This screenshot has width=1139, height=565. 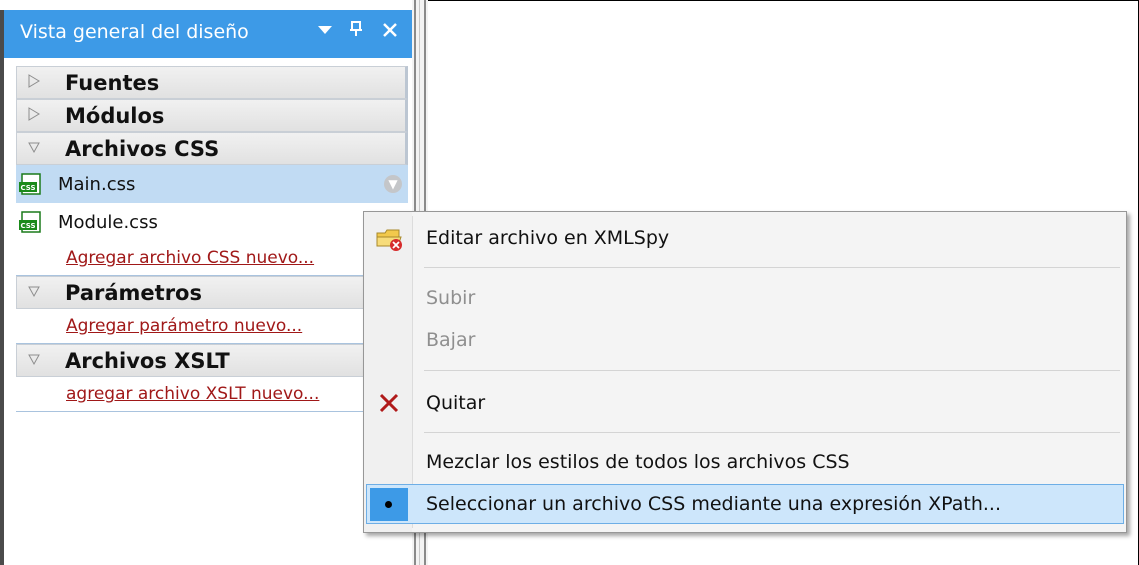 I want to click on down-circle-icon: ▼, so click(x=393, y=184).